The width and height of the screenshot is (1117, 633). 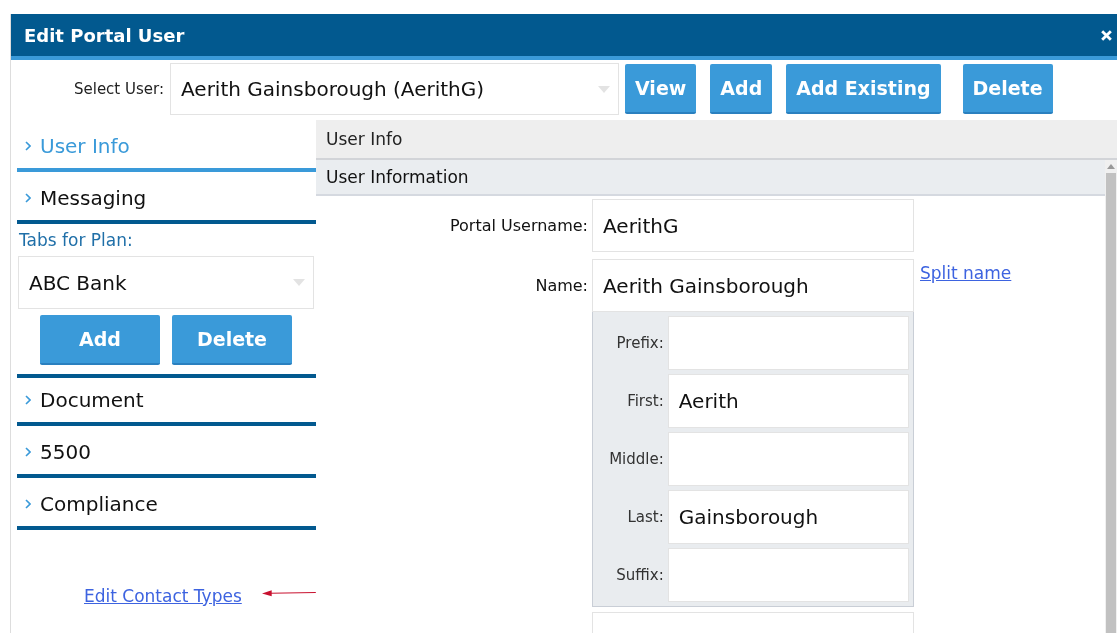 I want to click on field-label: Prefix:, so click(x=639, y=343).